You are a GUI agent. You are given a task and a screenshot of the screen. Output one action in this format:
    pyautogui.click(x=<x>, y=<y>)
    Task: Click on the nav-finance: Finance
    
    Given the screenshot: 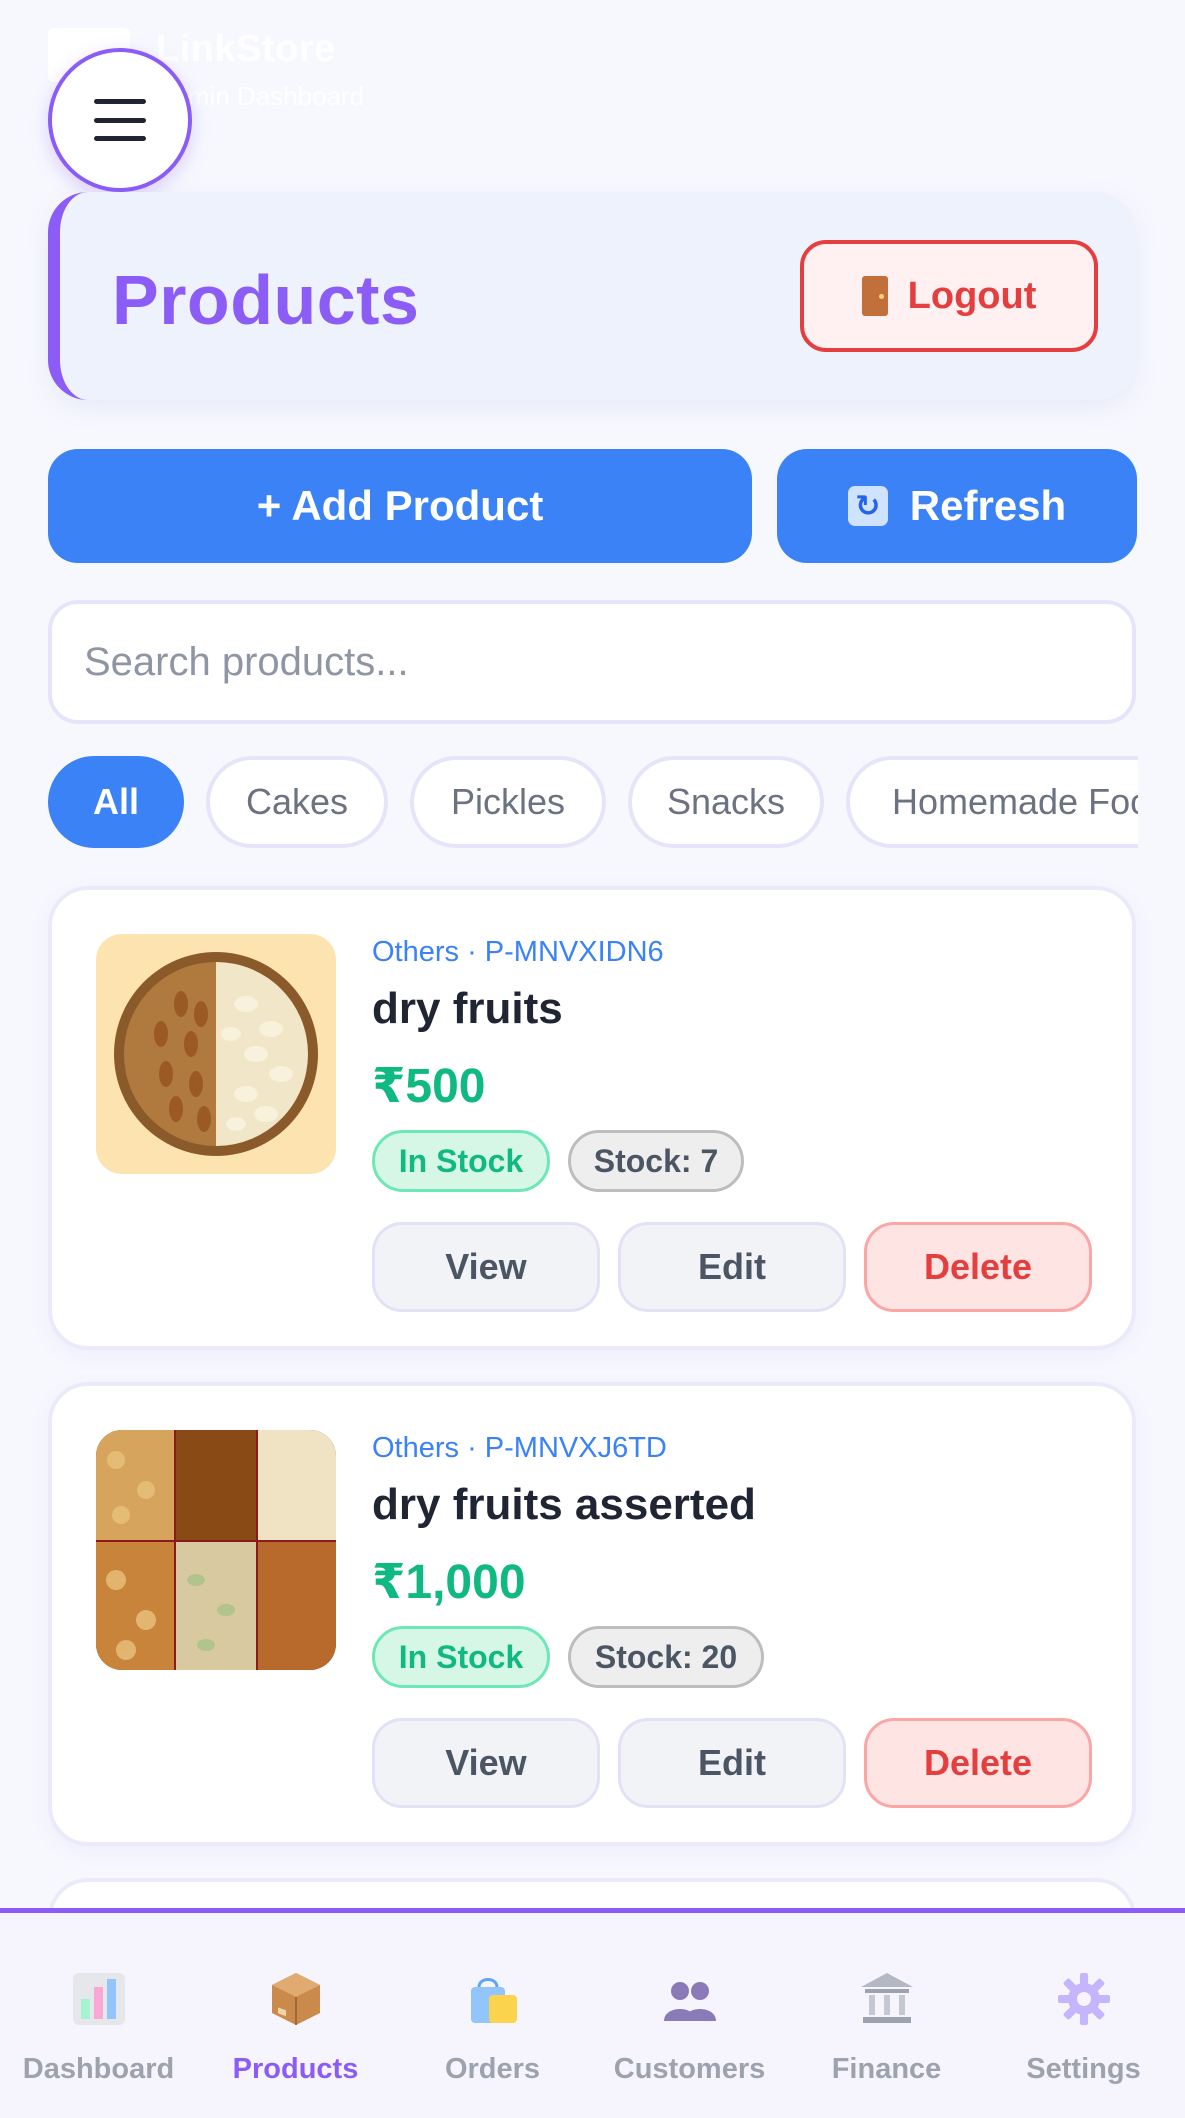 What is the action you would take?
    pyautogui.click(x=886, y=2015)
    